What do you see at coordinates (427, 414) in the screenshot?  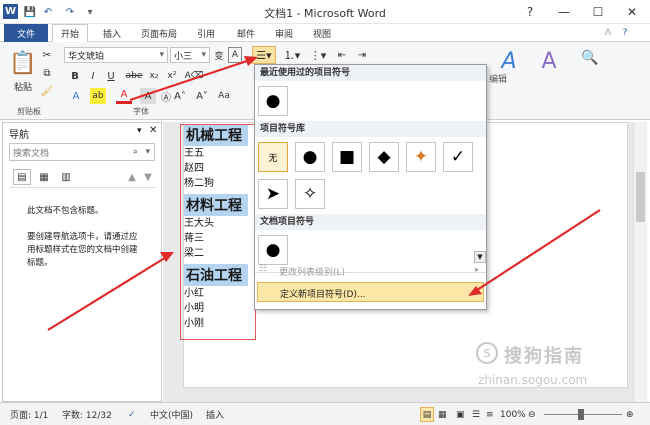 I see `print-layout-icon: ▤` at bounding box center [427, 414].